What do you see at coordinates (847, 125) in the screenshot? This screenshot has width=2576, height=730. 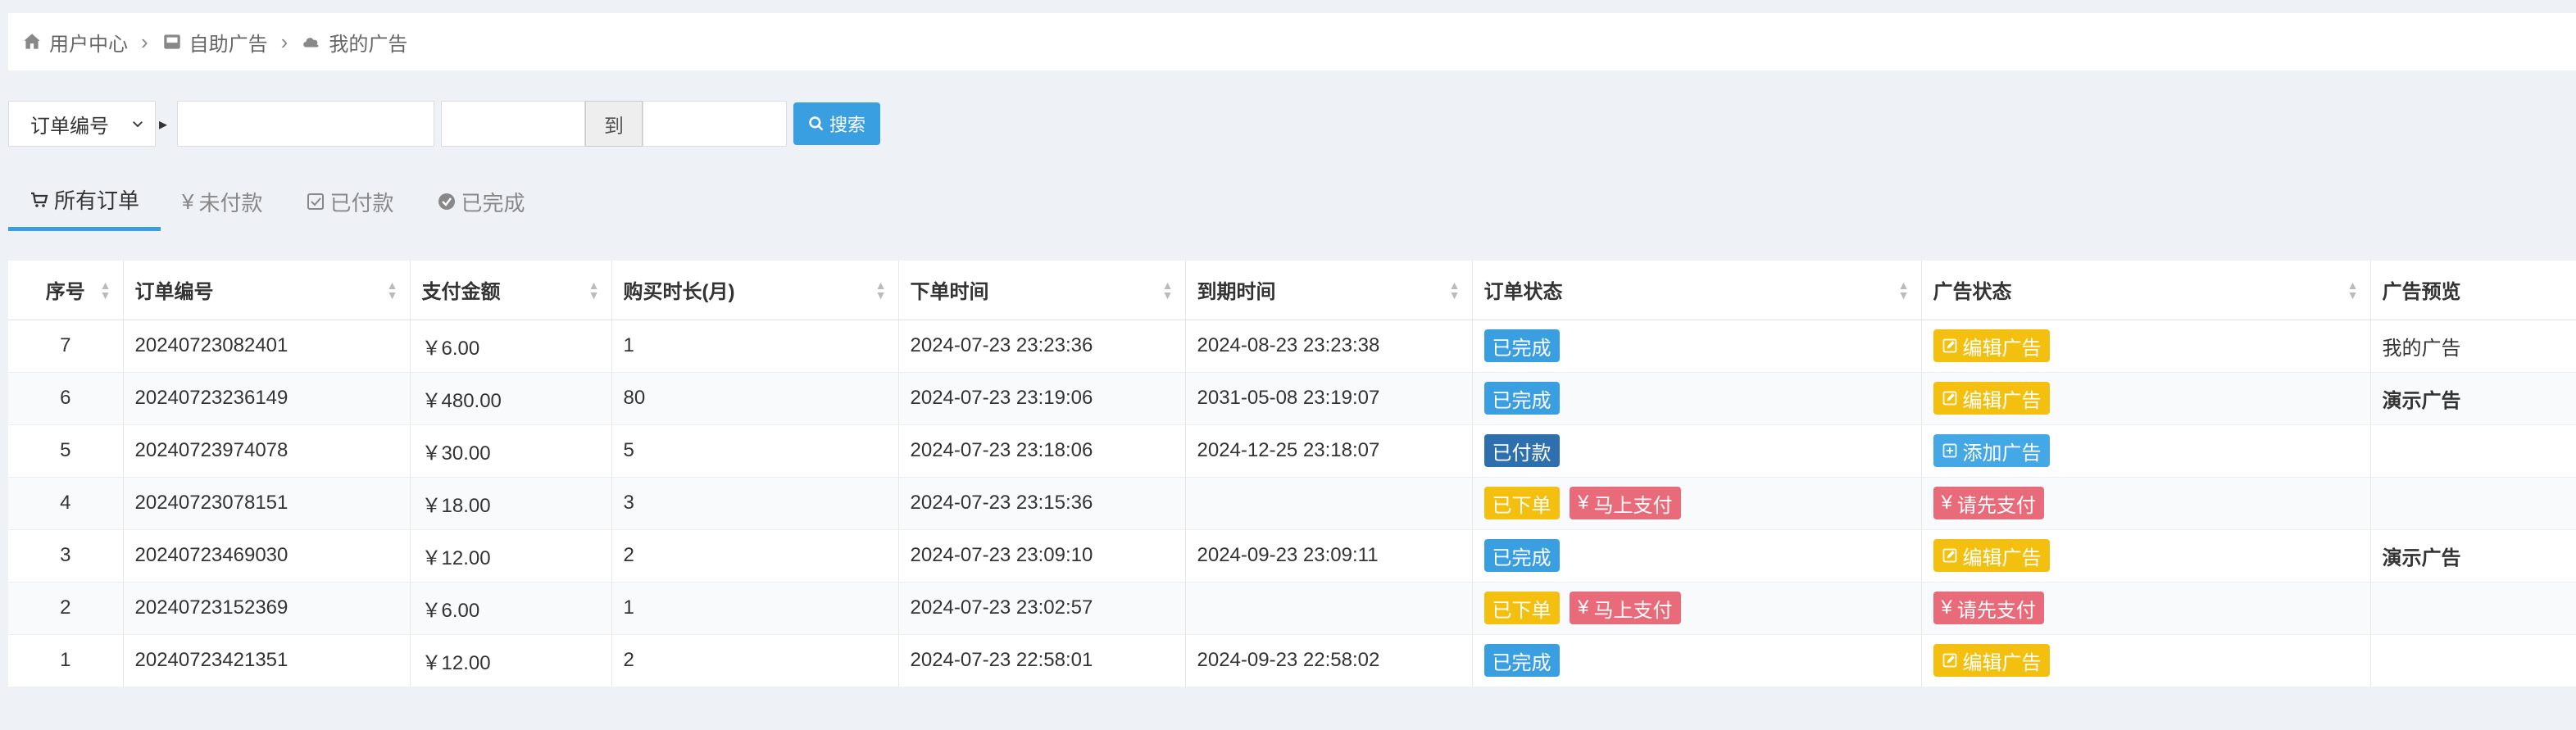 I see `search-button-label: 搜索` at bounding box center [847, 125].